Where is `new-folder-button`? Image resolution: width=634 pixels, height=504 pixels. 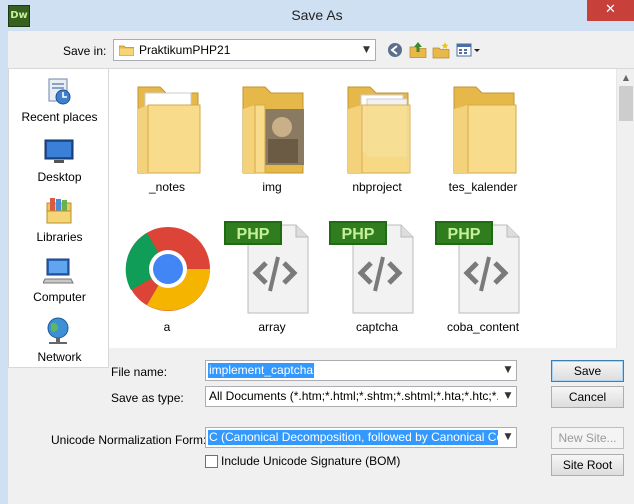
new-folder-button is located at coordinates (441, 50).